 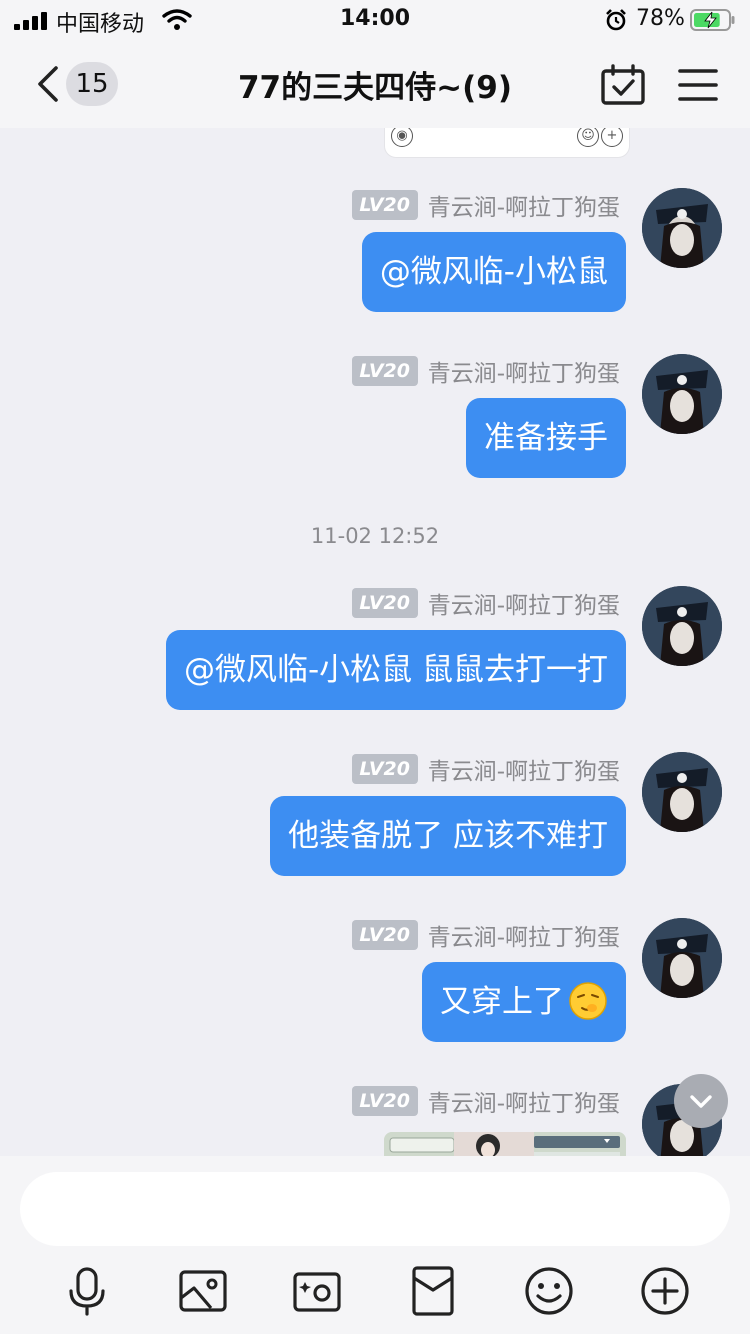 I want to click on previous-message-fragment: ◉ ☺ +, so click(x=507, y=143).